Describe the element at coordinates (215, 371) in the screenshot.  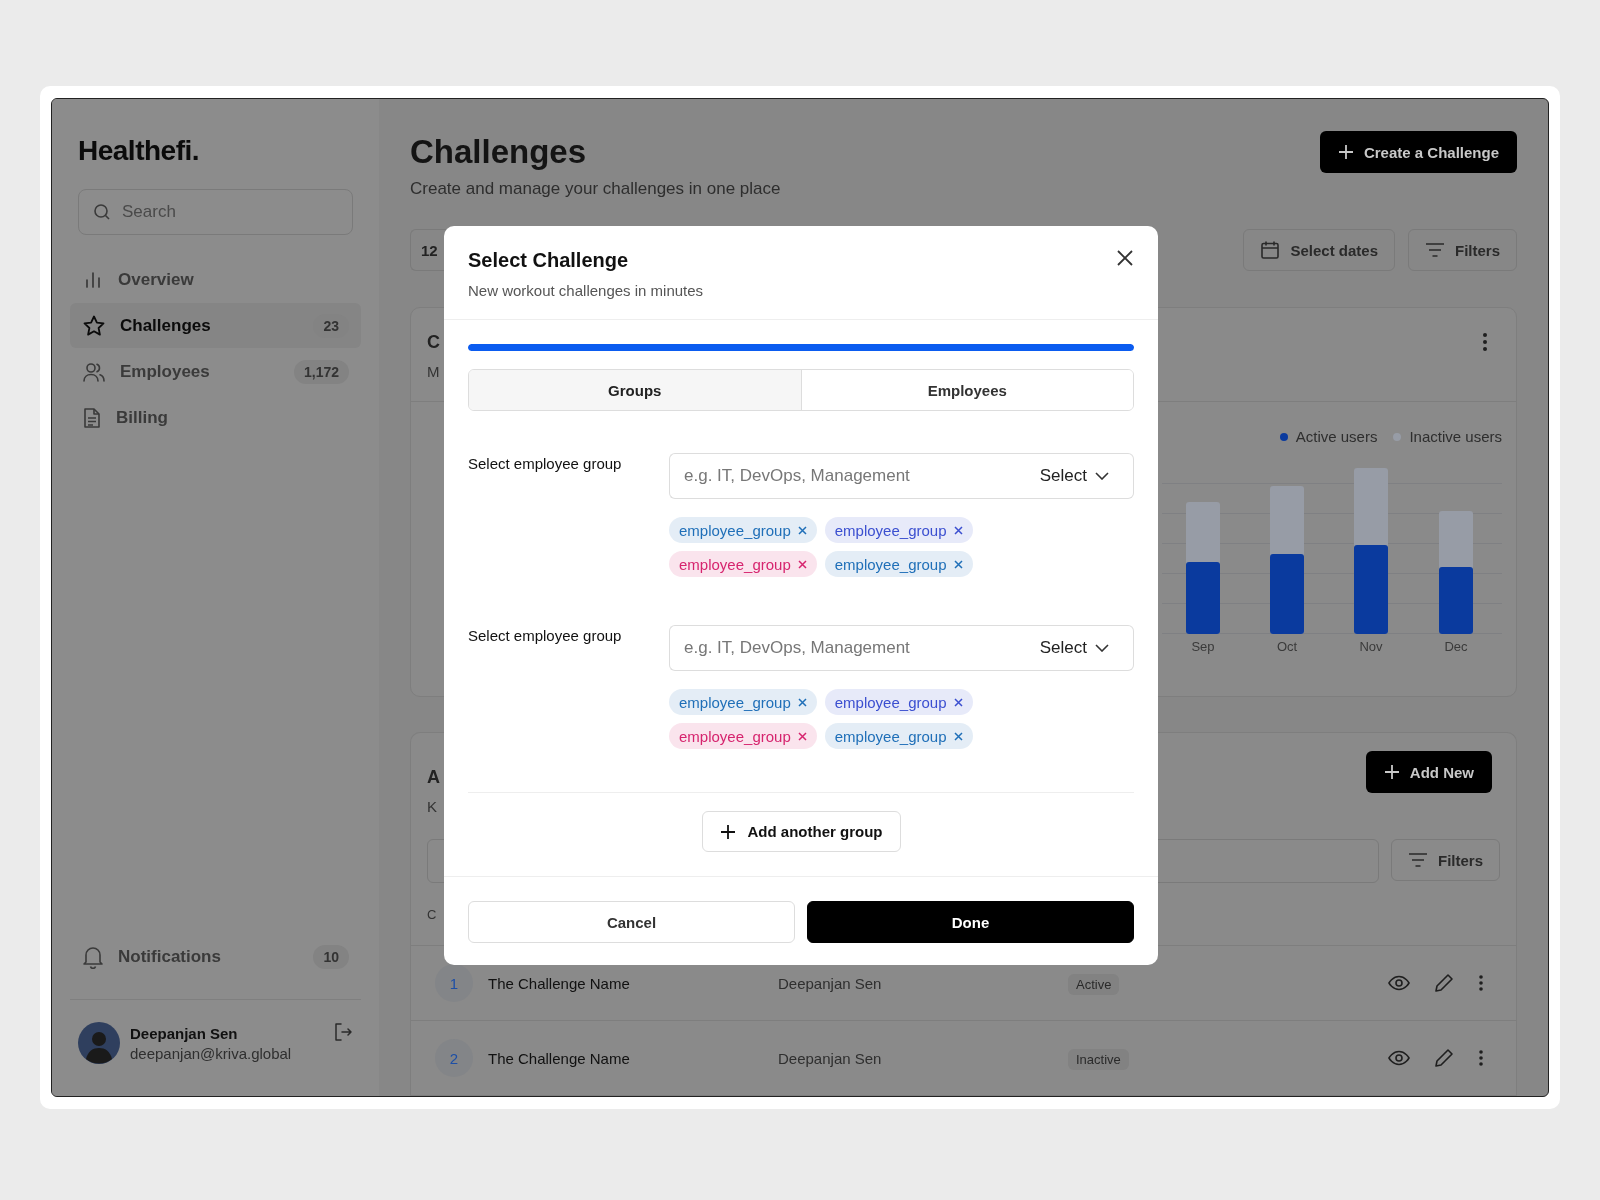
I see `nav-item: Employees 1,172` at that location.